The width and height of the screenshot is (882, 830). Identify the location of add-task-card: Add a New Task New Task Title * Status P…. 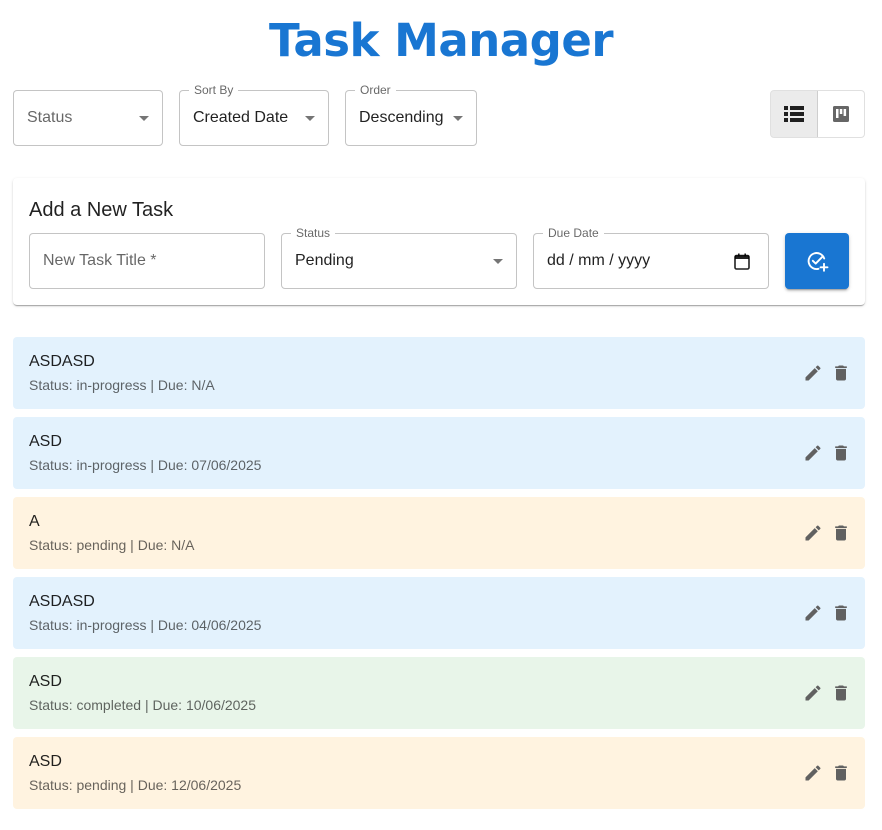
(439, 241).